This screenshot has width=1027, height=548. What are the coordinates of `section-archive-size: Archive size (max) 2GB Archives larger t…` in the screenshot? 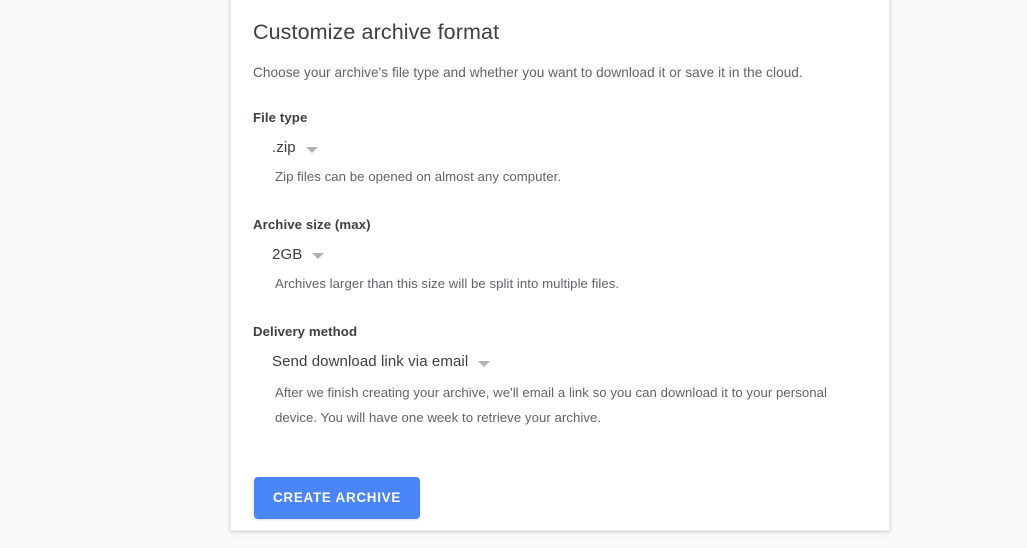 It's located at (559, 256).